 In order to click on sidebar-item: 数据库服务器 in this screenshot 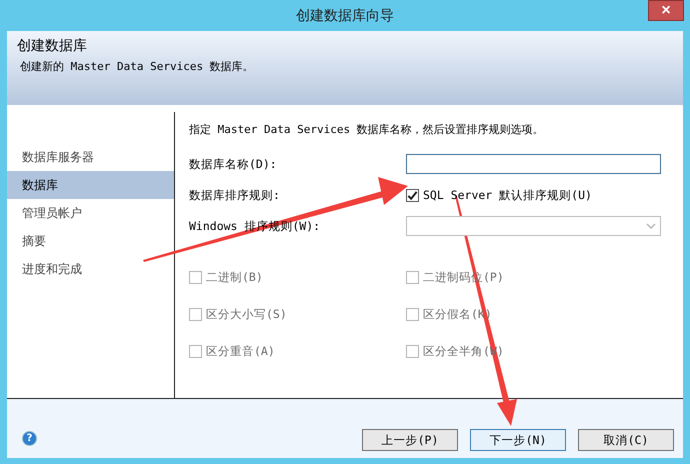, I will do `click(90, 157)`.